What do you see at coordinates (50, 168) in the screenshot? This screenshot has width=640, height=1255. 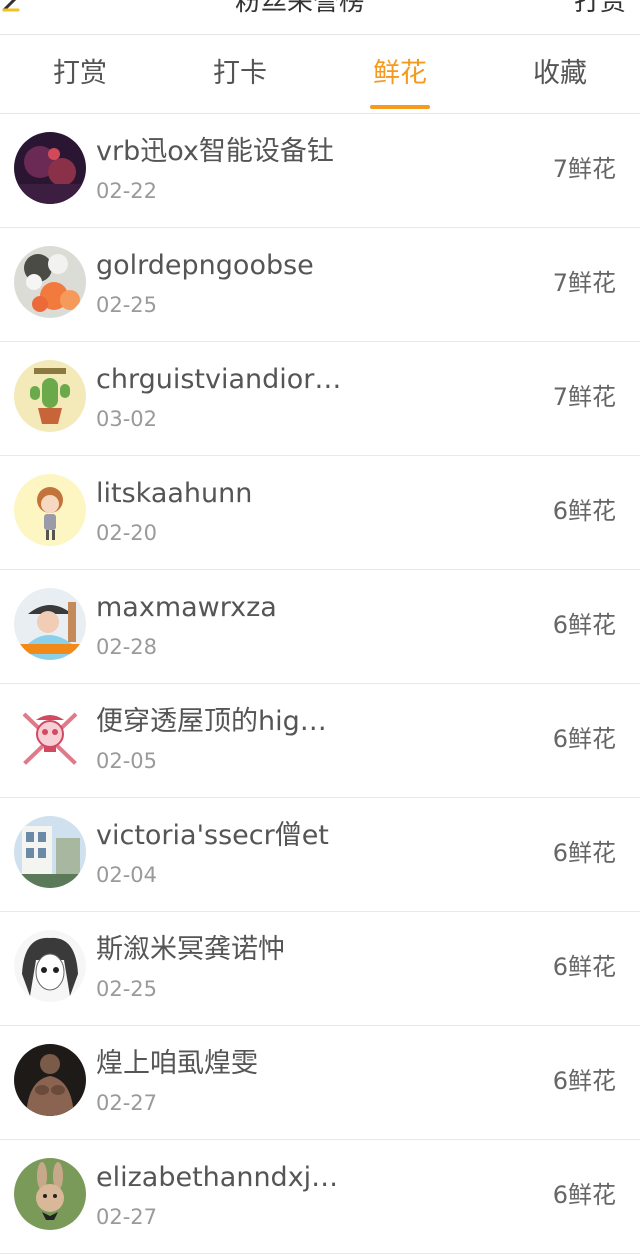 I see `dark-purple-photo-avatar` at bounding box center [50, 168].